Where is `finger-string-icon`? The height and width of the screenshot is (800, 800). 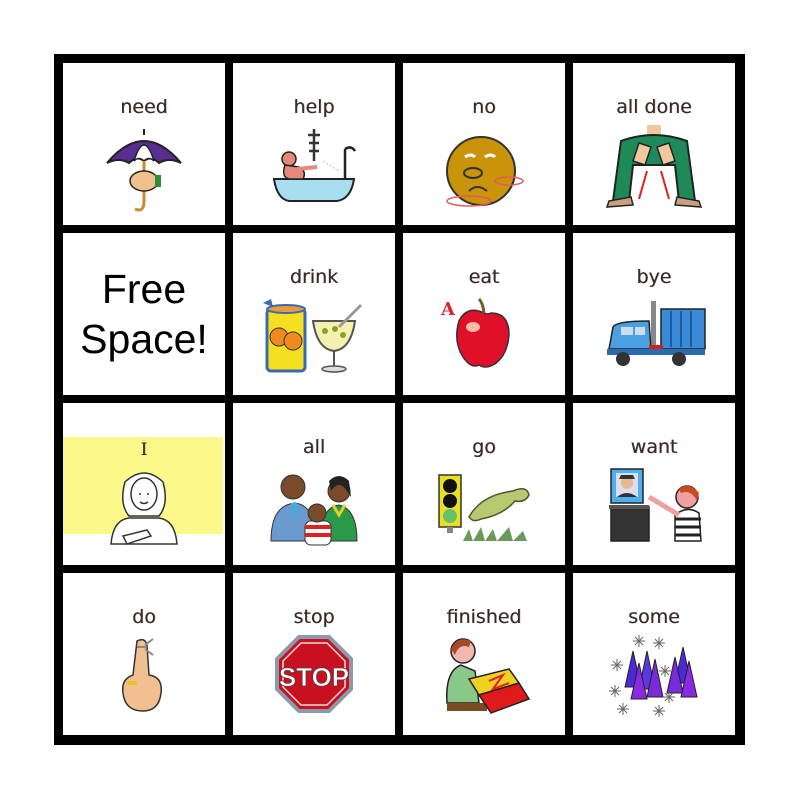 finger-string-icon is located at coordinates (141, 675).